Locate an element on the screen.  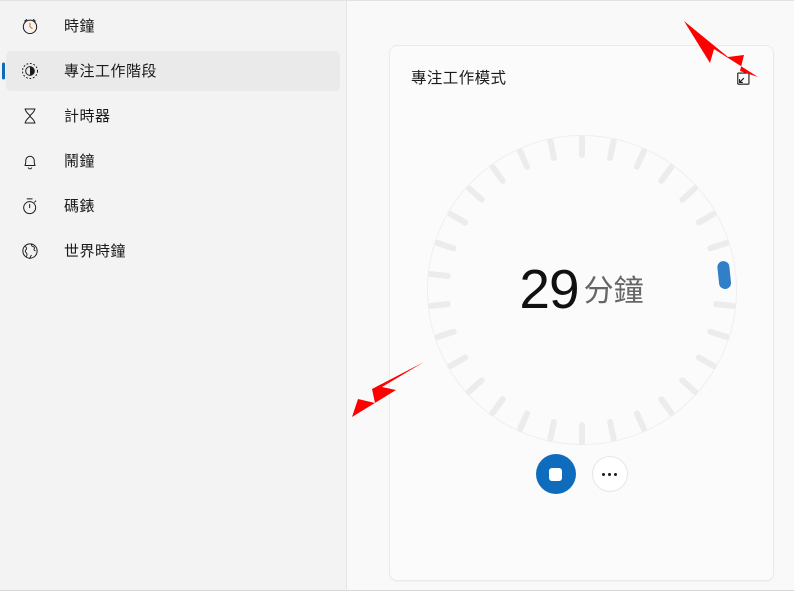
stop-button is located at coordinates (555, 474).